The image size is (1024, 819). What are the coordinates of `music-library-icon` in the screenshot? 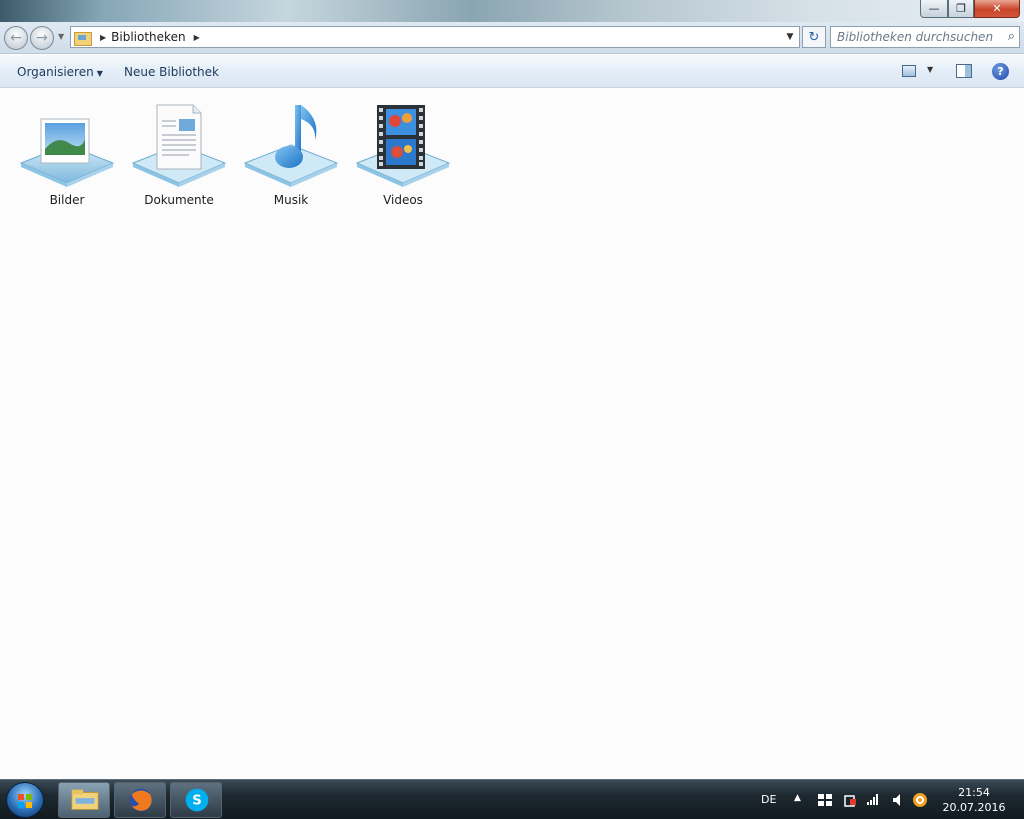 It's located at (291, 146).